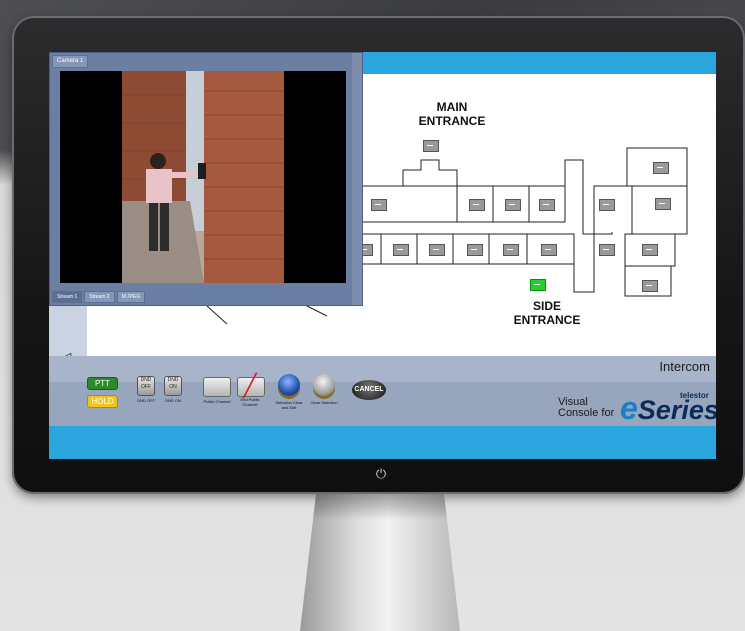 Image resolution: width=745 pixels, height=631 pixels. I want to click on dnd-on-icon: DND ON, so click(173, 386).